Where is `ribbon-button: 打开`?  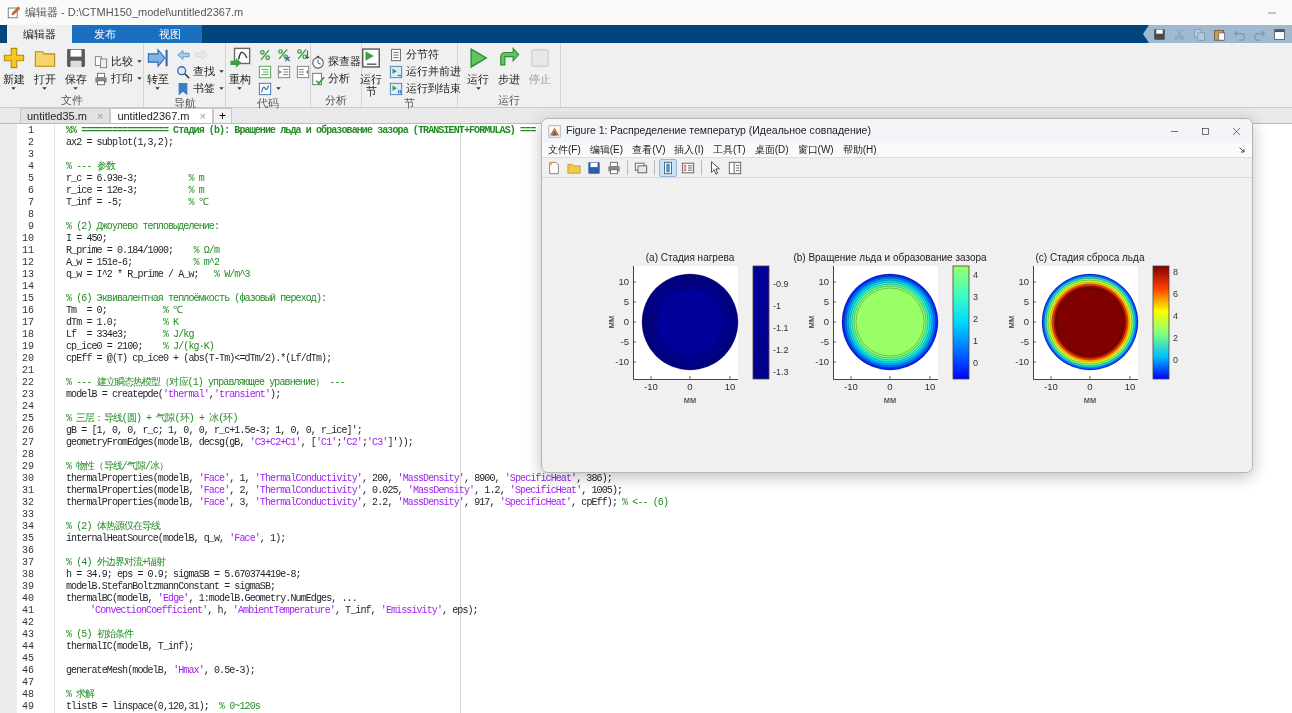
ribbon-button: 打开 is located at coordinates (44, 69).